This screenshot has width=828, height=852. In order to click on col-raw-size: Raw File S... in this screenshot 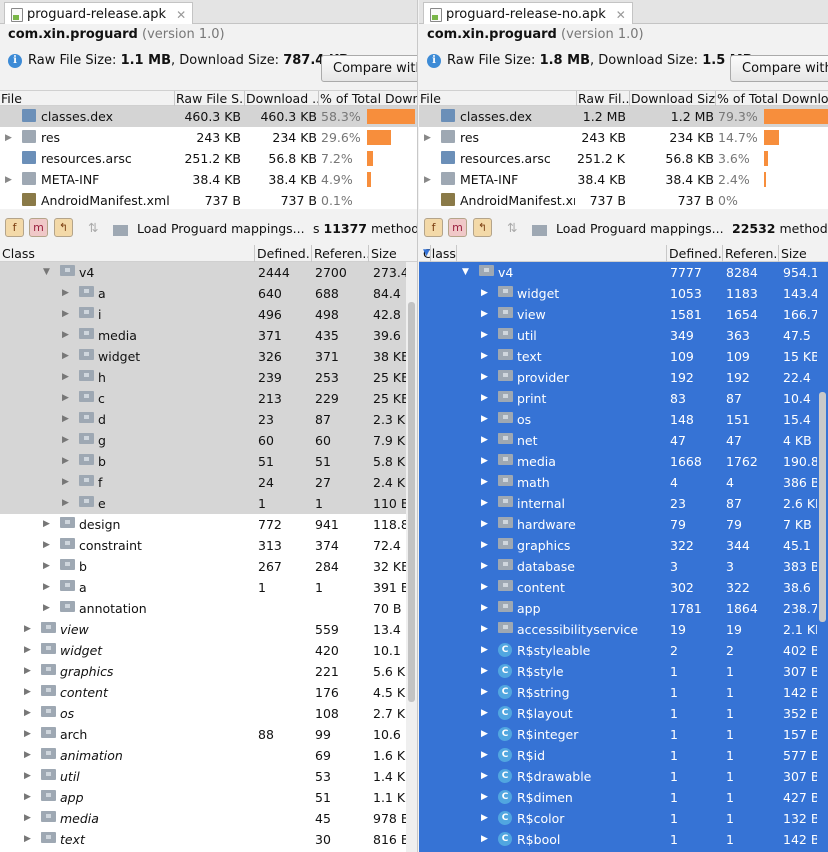, I will do `click(210, 98)`.